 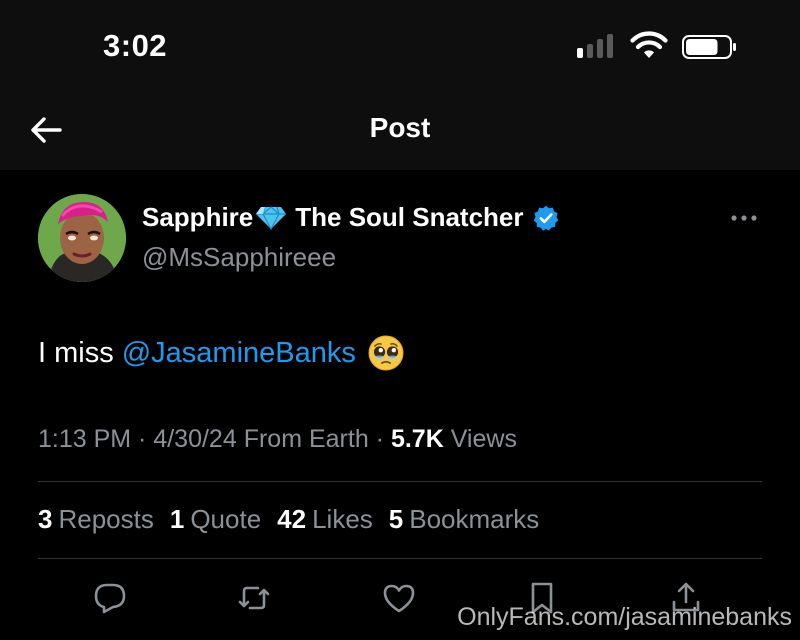 What do you see at coordinates (239, 257) in the screenshot?
I see `user-handle: @MsSapphireee` at bounding box center [239, 257].